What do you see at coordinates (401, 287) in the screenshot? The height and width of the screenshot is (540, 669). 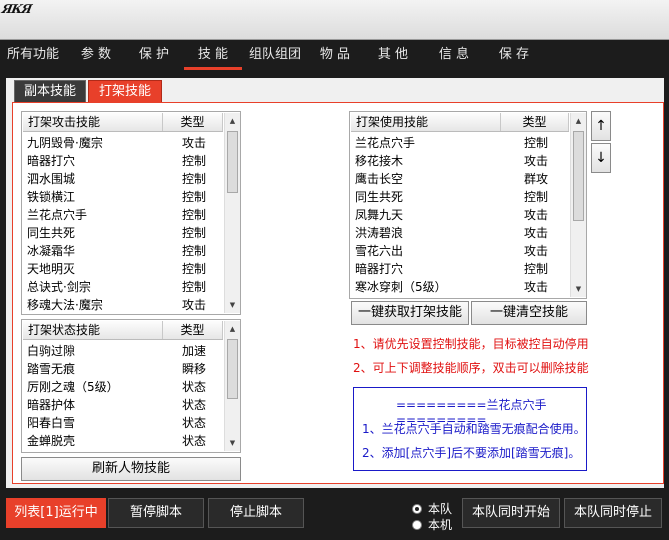 I see `skill-name: 寒冰穿刺（5级）` at bounding box center [401, 287].